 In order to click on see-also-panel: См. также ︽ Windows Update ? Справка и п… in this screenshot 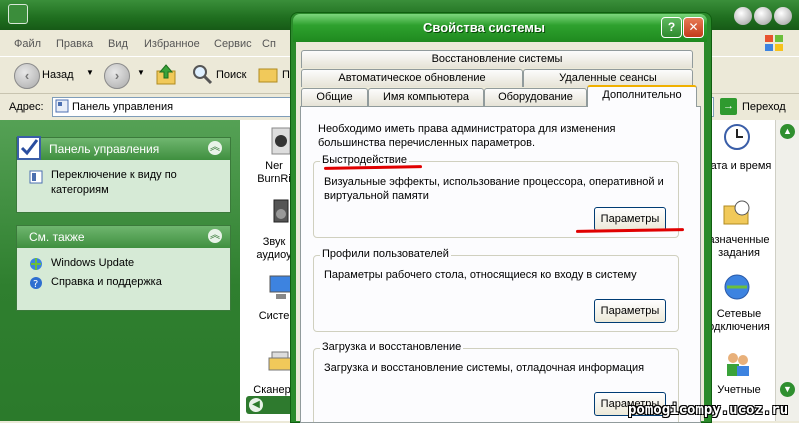, I will do `click(123, 268)`.